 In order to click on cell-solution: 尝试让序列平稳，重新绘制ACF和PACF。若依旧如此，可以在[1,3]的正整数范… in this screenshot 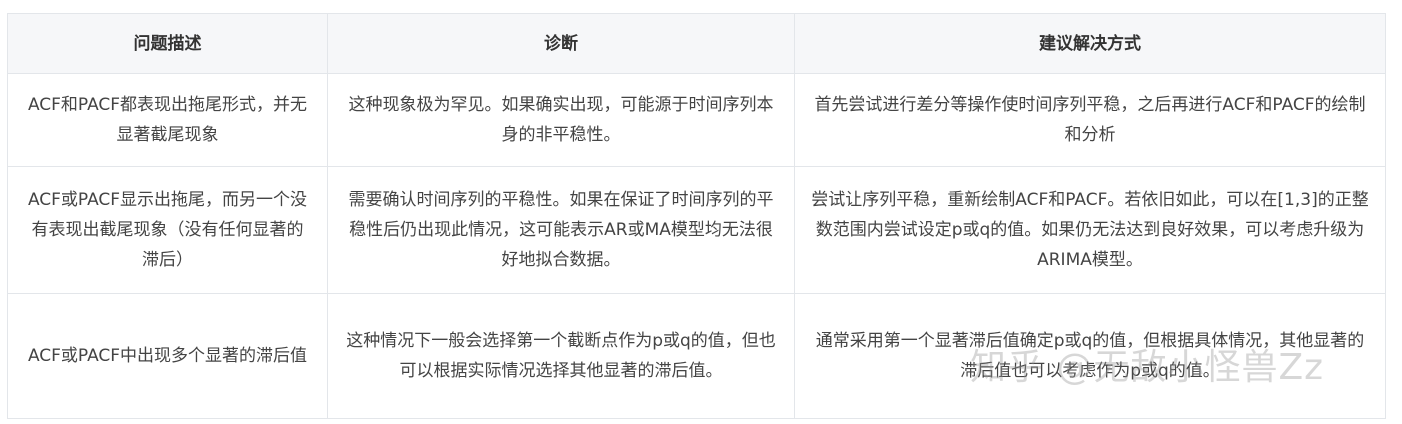, I will do `click(1090, 230)`.